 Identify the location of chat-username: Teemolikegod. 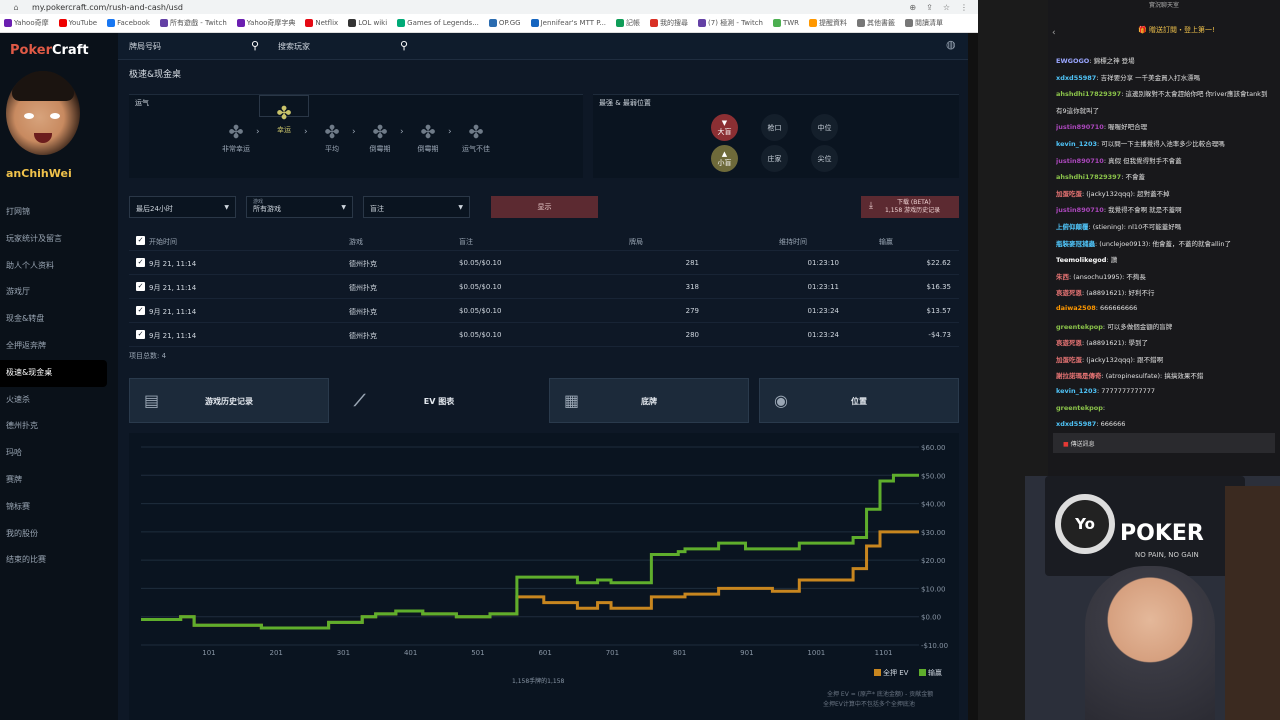
(1081, 260).